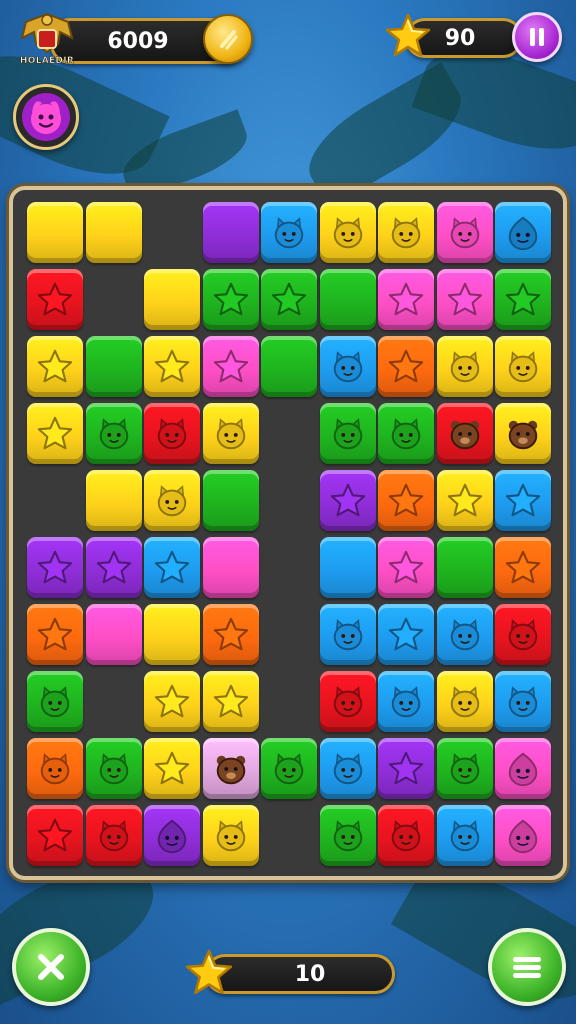 The height and width of the screenshot is (1024, 576). I want to click on character-avatar-button, so click(46, 117).